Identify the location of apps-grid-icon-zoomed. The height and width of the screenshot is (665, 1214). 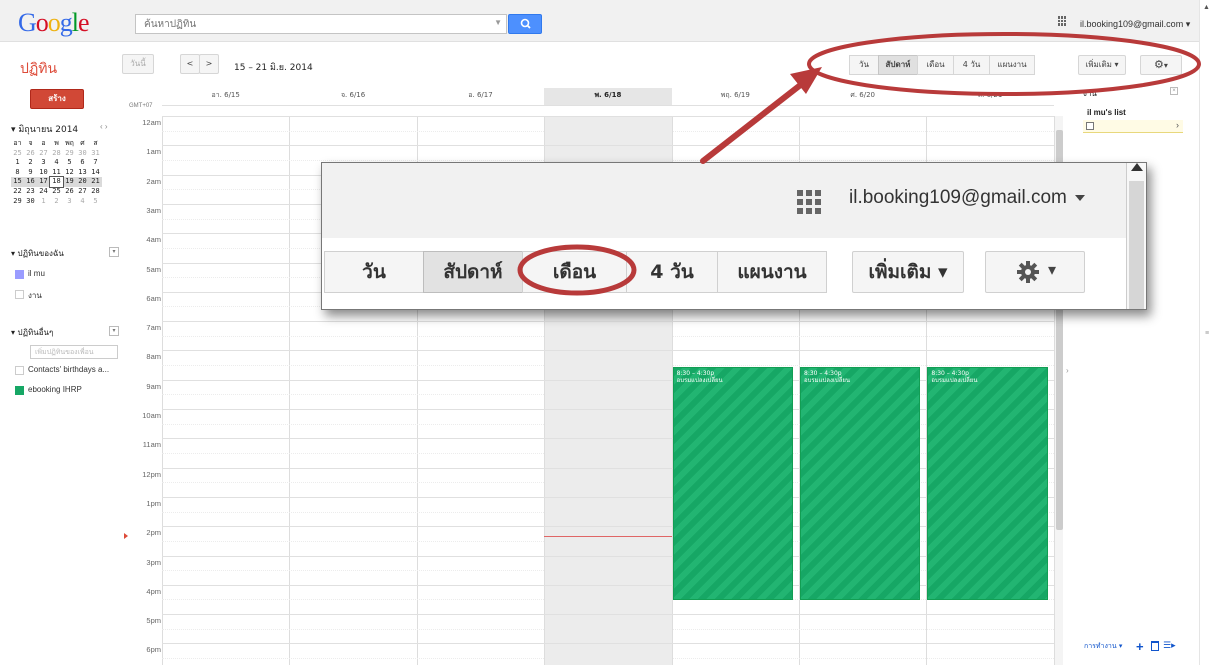
(809, 202).